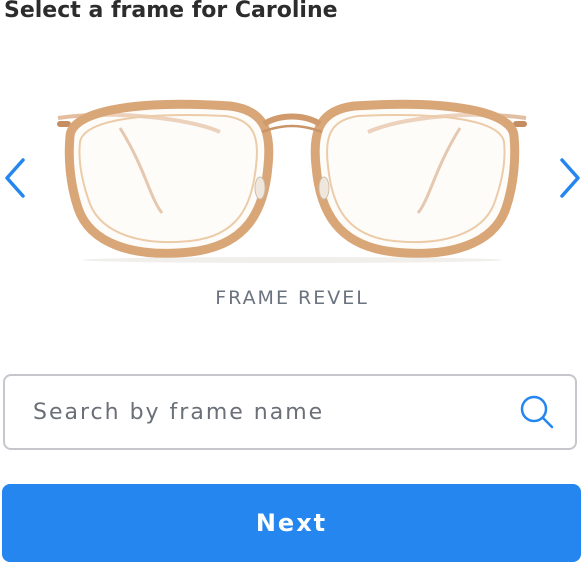  I want to click on next-button: Next, so click(291, 523).